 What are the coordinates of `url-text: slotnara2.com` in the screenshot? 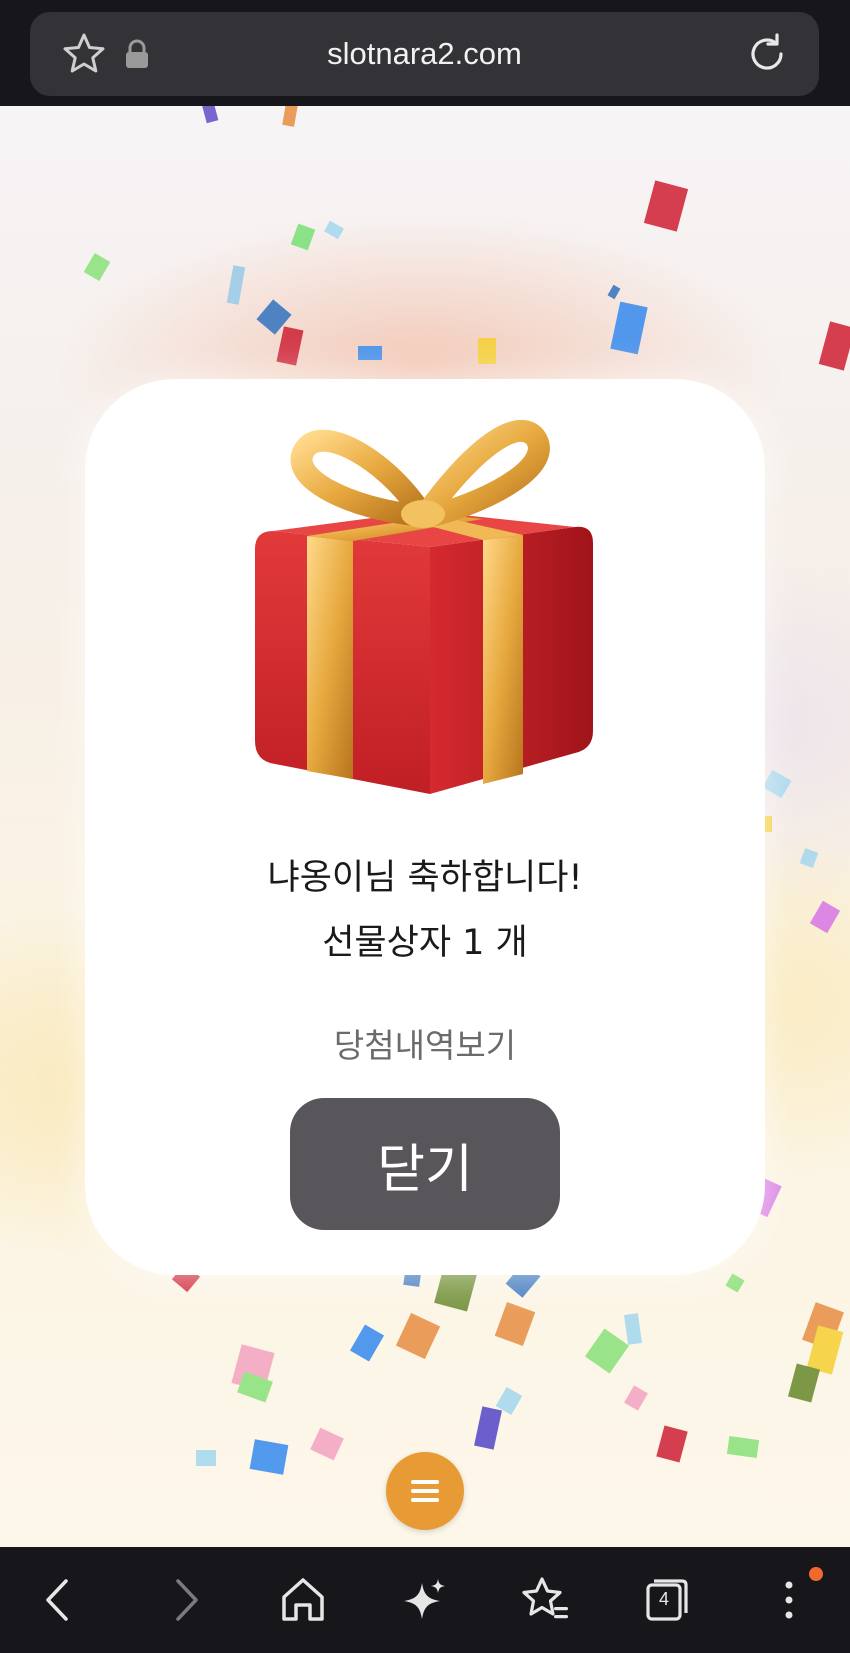 It's located at (424, 54).